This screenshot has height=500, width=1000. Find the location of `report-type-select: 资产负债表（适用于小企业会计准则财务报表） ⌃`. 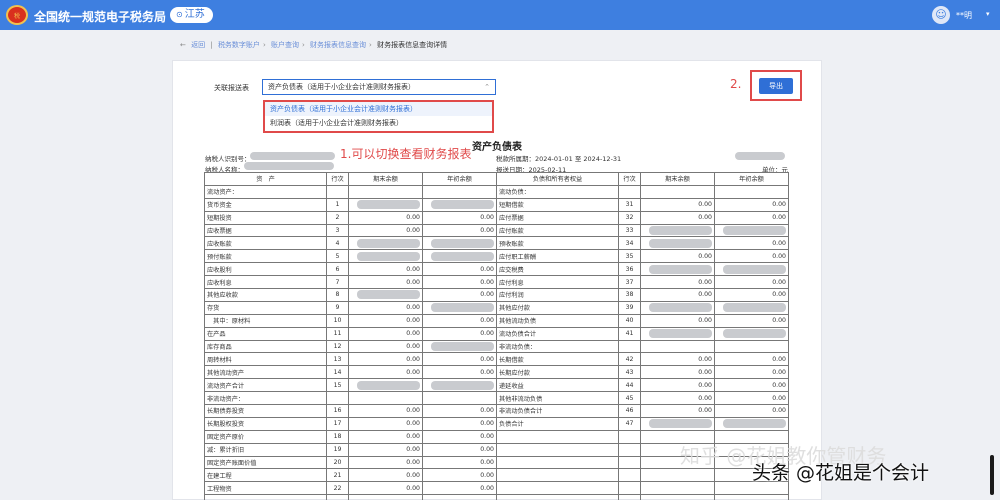

report-type-select: 资产负债表（适用于小企业会计准则财务报表） ⌃ is located at coordinates (379, 87).